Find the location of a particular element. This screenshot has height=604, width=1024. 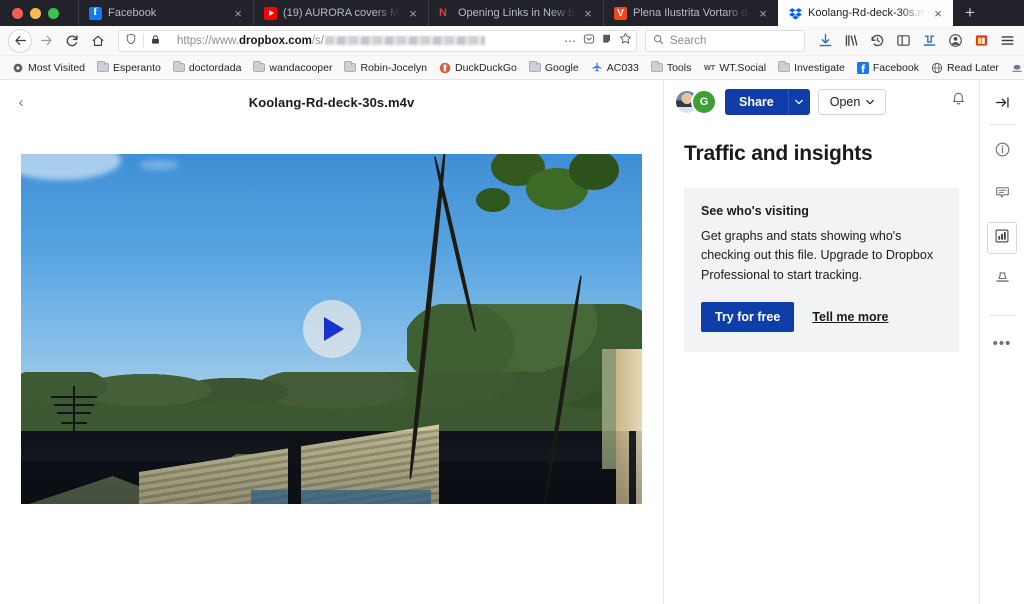

bookmark-label: wandacooper is located at coordinates (301, 67).